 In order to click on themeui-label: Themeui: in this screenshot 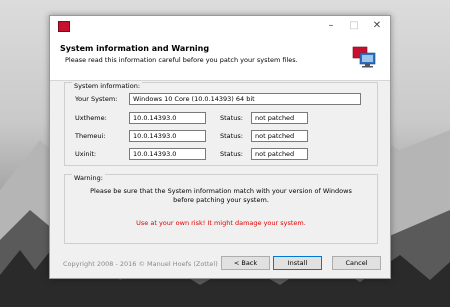, I will do `click(90, 136)`.